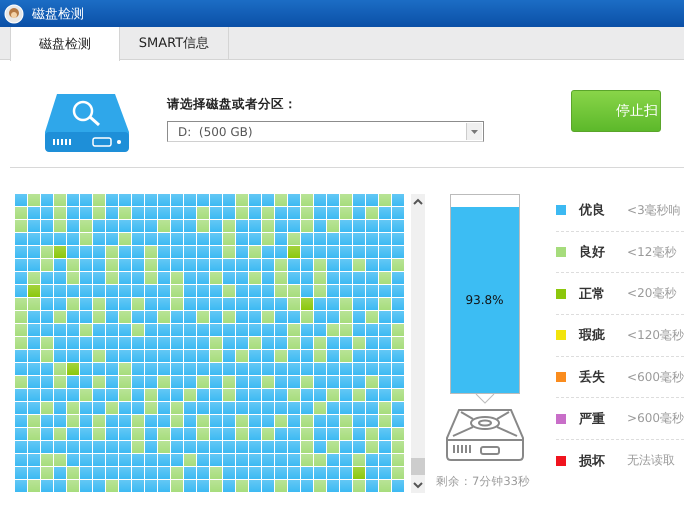 The width and height of the screenshot is (684, 513). What do you see at coordinates (325, 131) in the screenshot?
I see `disk-dropdown: D: (500 GB)` at bounding box center [325, 131].